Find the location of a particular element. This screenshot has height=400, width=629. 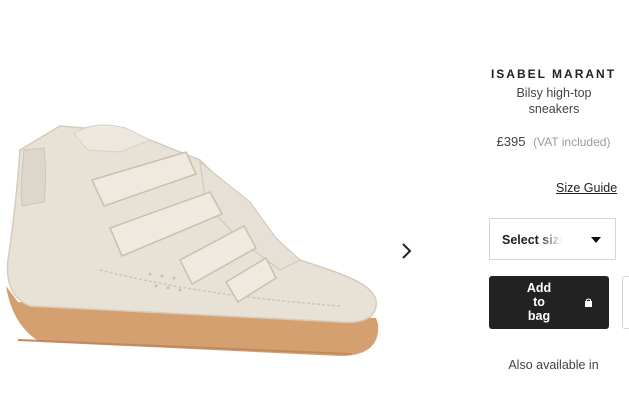

next-image-arrow-icon is located at coordinates (407, 251).